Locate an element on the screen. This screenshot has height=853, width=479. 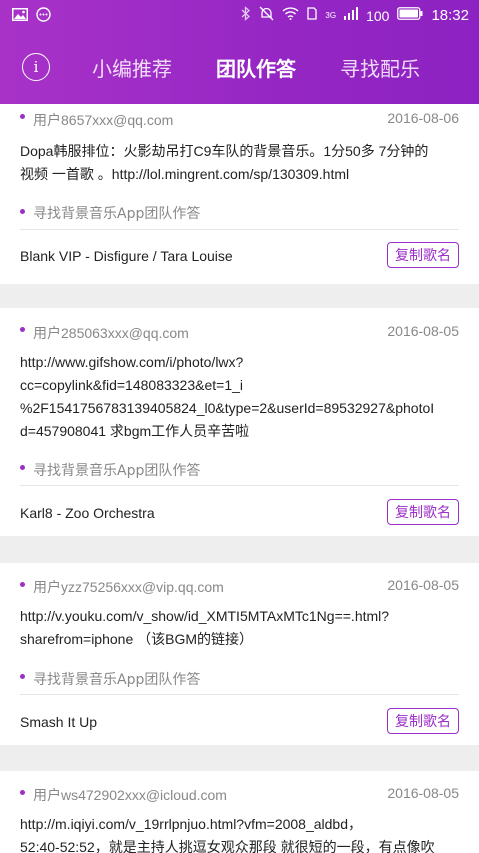
post-date: 2016-08-06 is located at coordinates (423, 118).